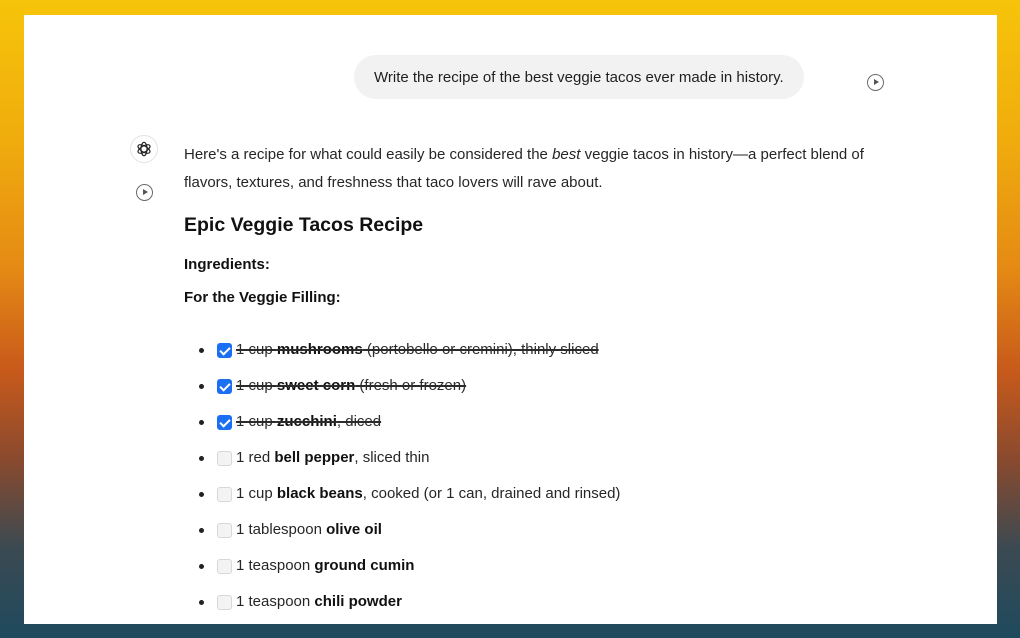 The image size is (1020, 638). What do you see at coordinates (227, 264) in the screenshot?
I see `ingredients-label: Ingredients:` at bounding box center [227, 264].